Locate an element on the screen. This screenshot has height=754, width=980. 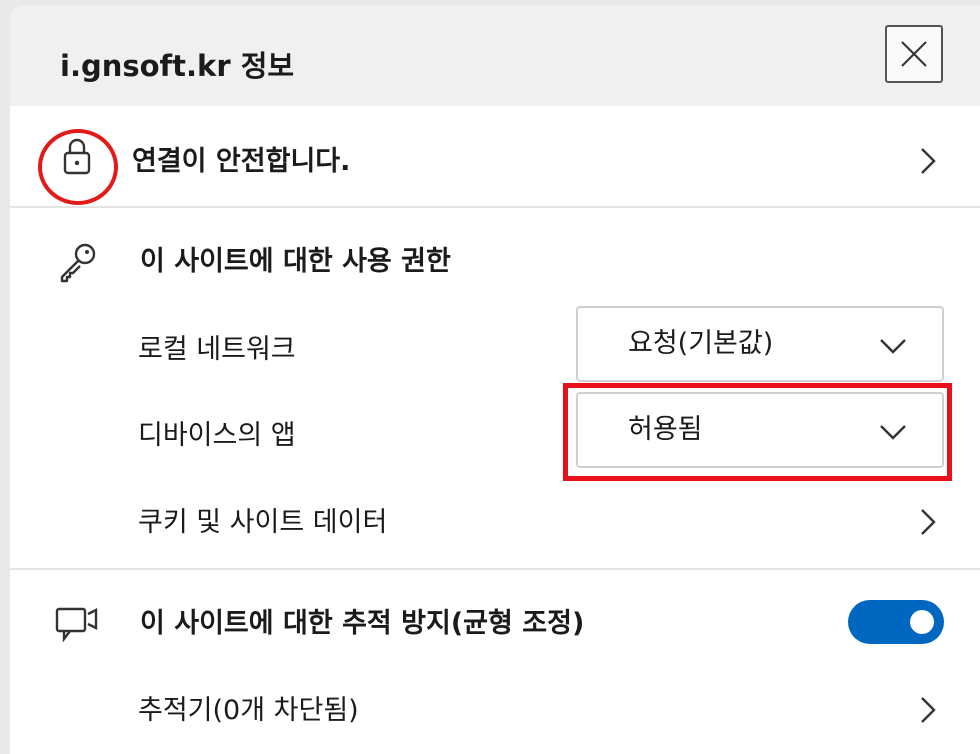
close-icon is located at coordinates (914, 54).